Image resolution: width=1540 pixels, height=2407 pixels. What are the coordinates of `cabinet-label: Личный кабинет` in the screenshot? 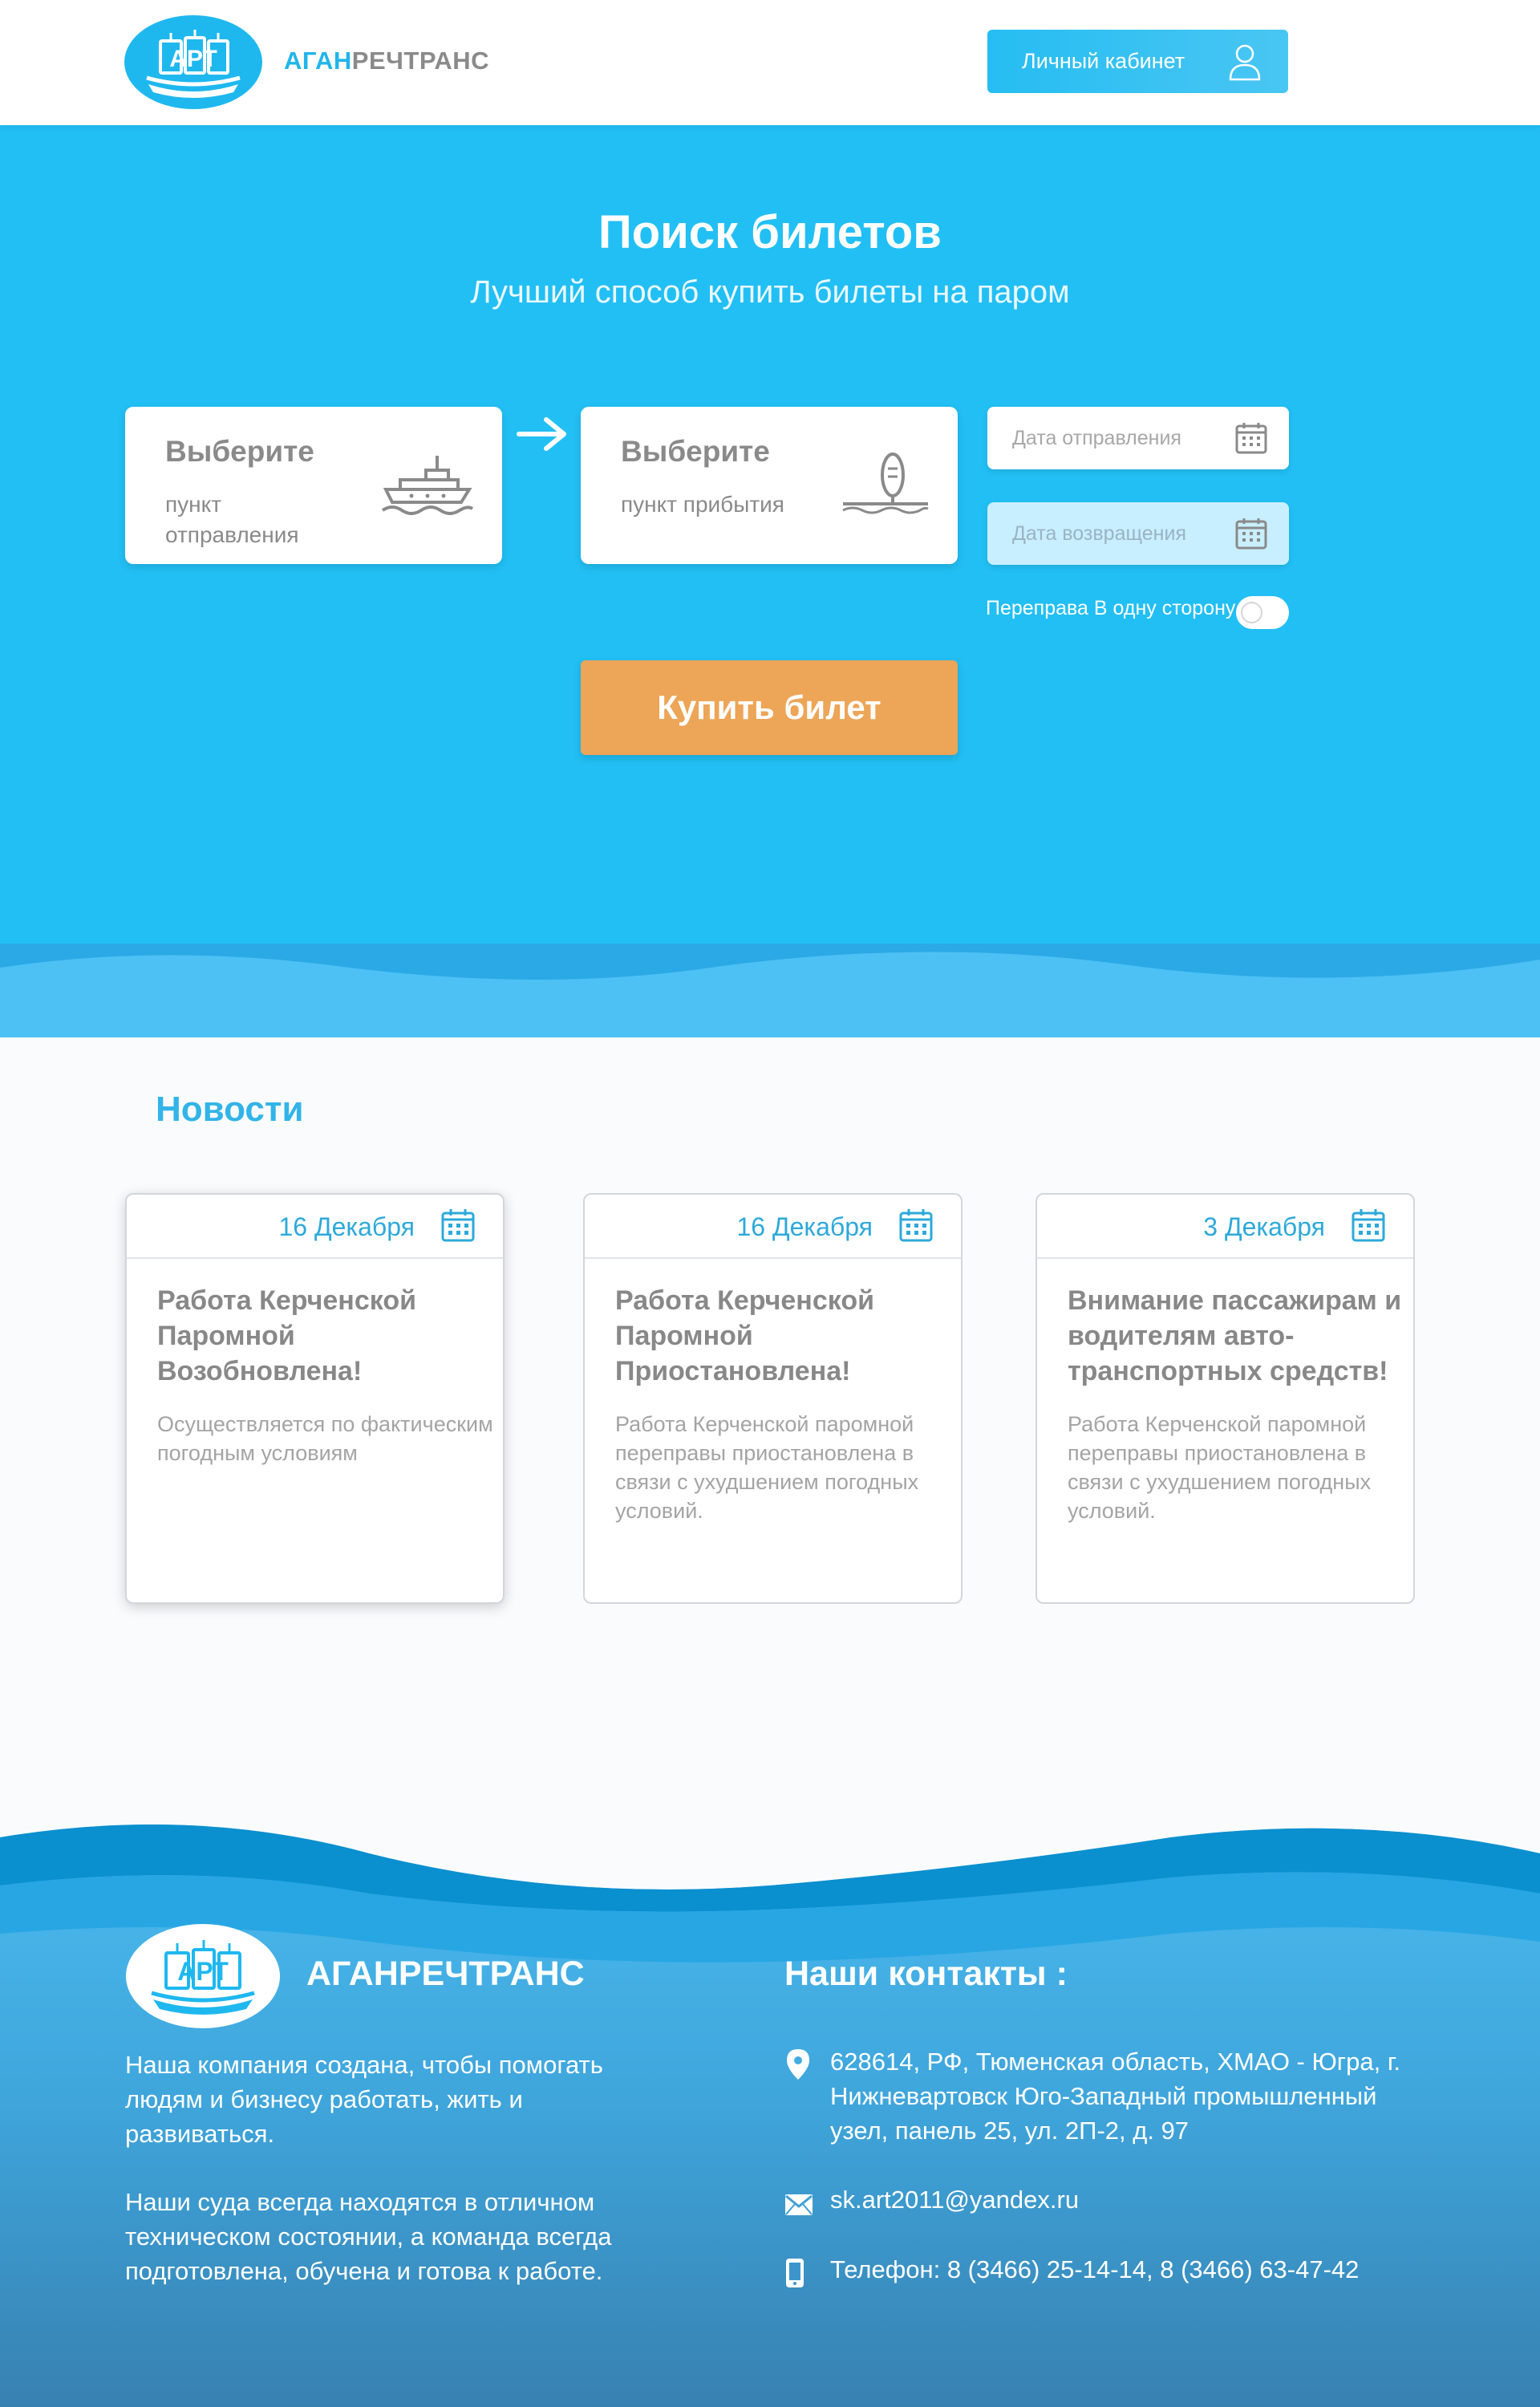 It's located at (1103, 61).